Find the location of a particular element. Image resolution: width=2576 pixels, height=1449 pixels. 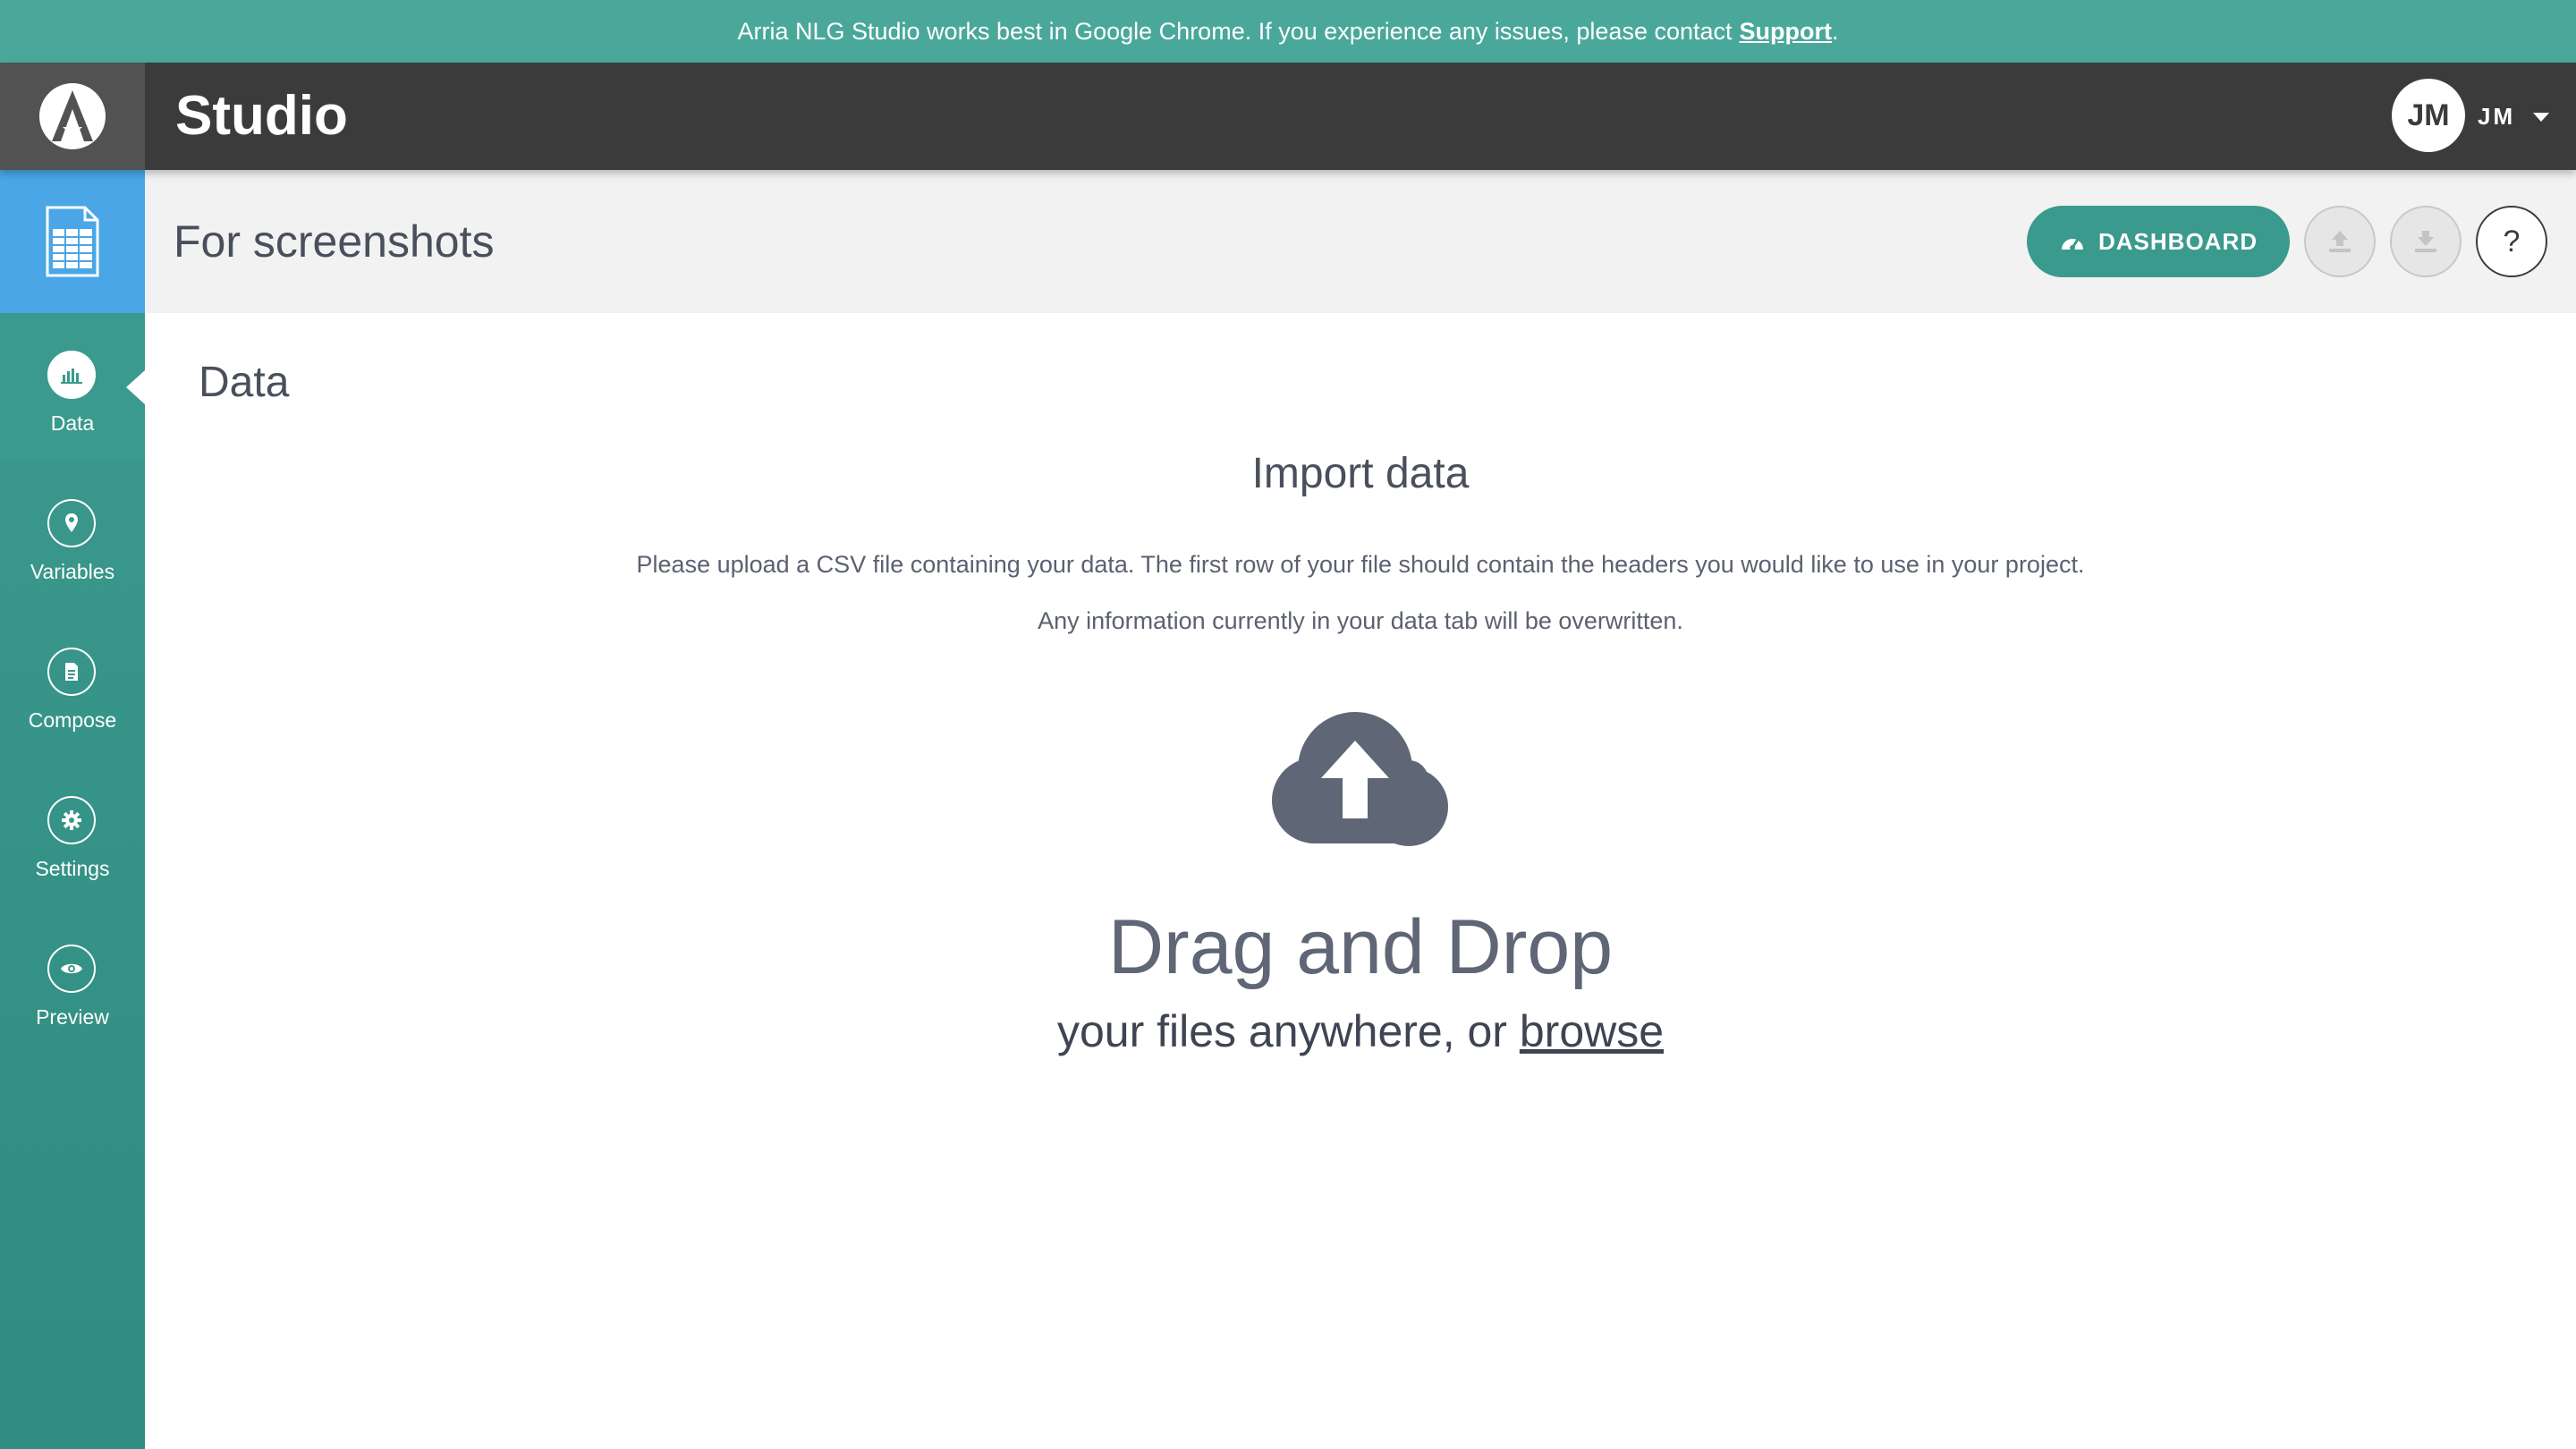

download-button is located at coordinates (2426, 241).